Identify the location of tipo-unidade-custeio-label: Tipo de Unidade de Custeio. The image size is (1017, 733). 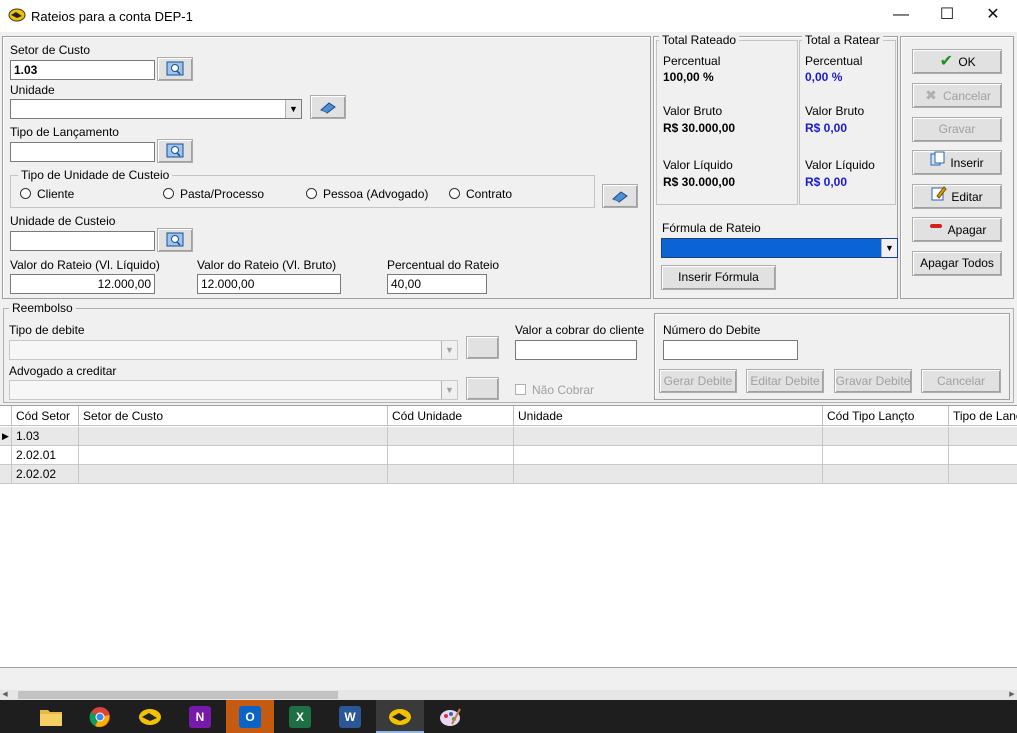
(95, 175).